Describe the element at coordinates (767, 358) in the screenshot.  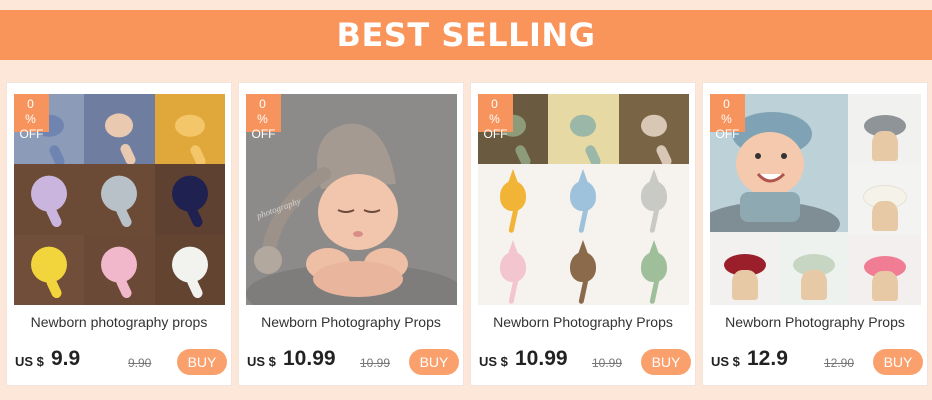
I see `product-price: 12.9` at that location.